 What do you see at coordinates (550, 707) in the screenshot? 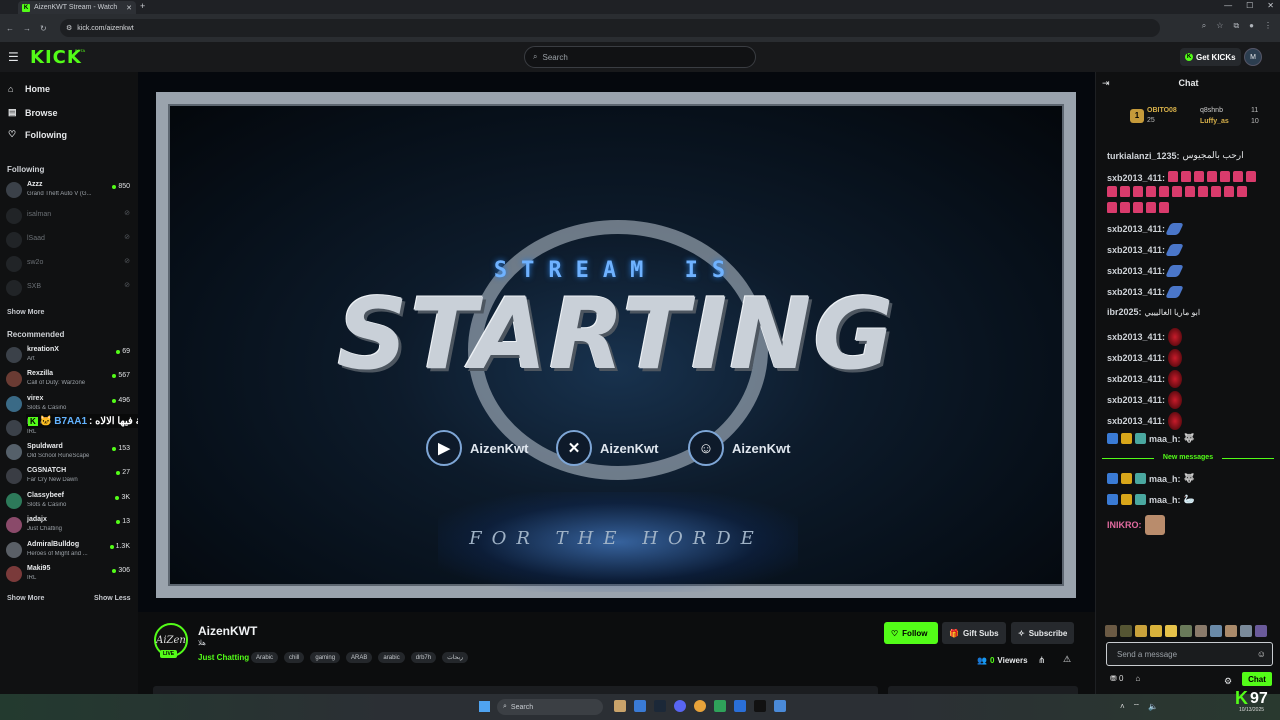
I see `taskbar-search: ⌕ Search` at bounding box center [550, 707].